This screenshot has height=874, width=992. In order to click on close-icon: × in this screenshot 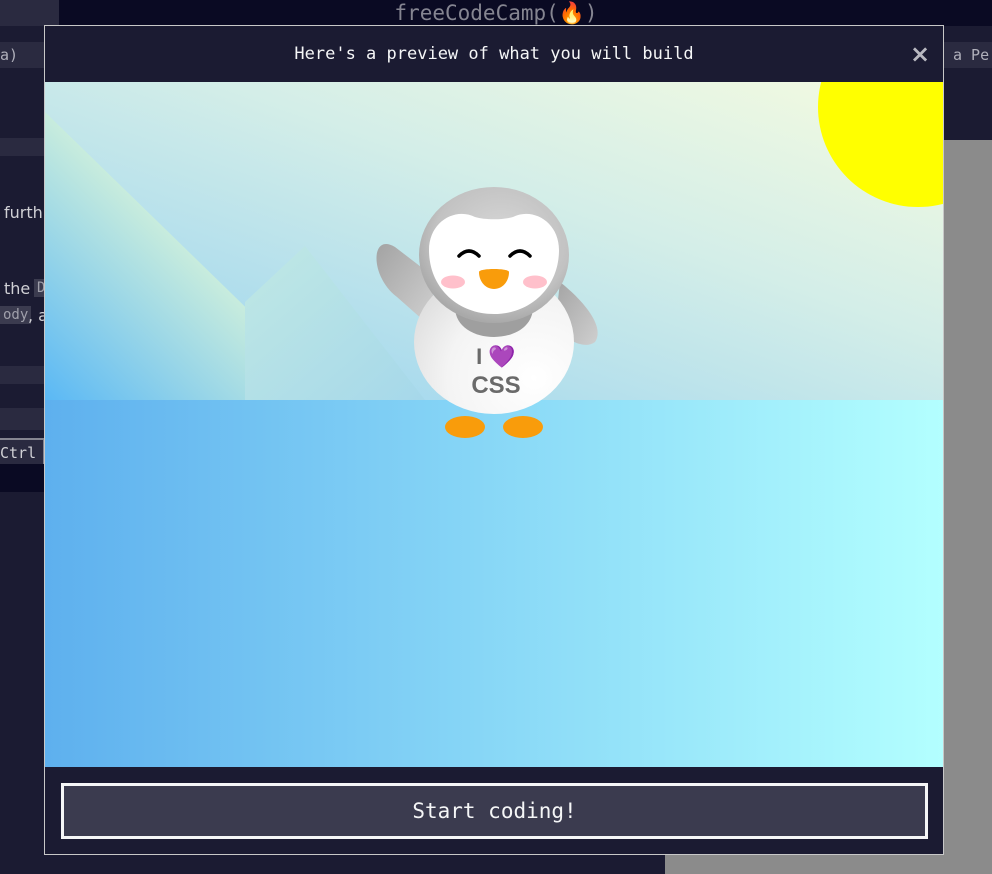, I will do `click(920, 54)`.